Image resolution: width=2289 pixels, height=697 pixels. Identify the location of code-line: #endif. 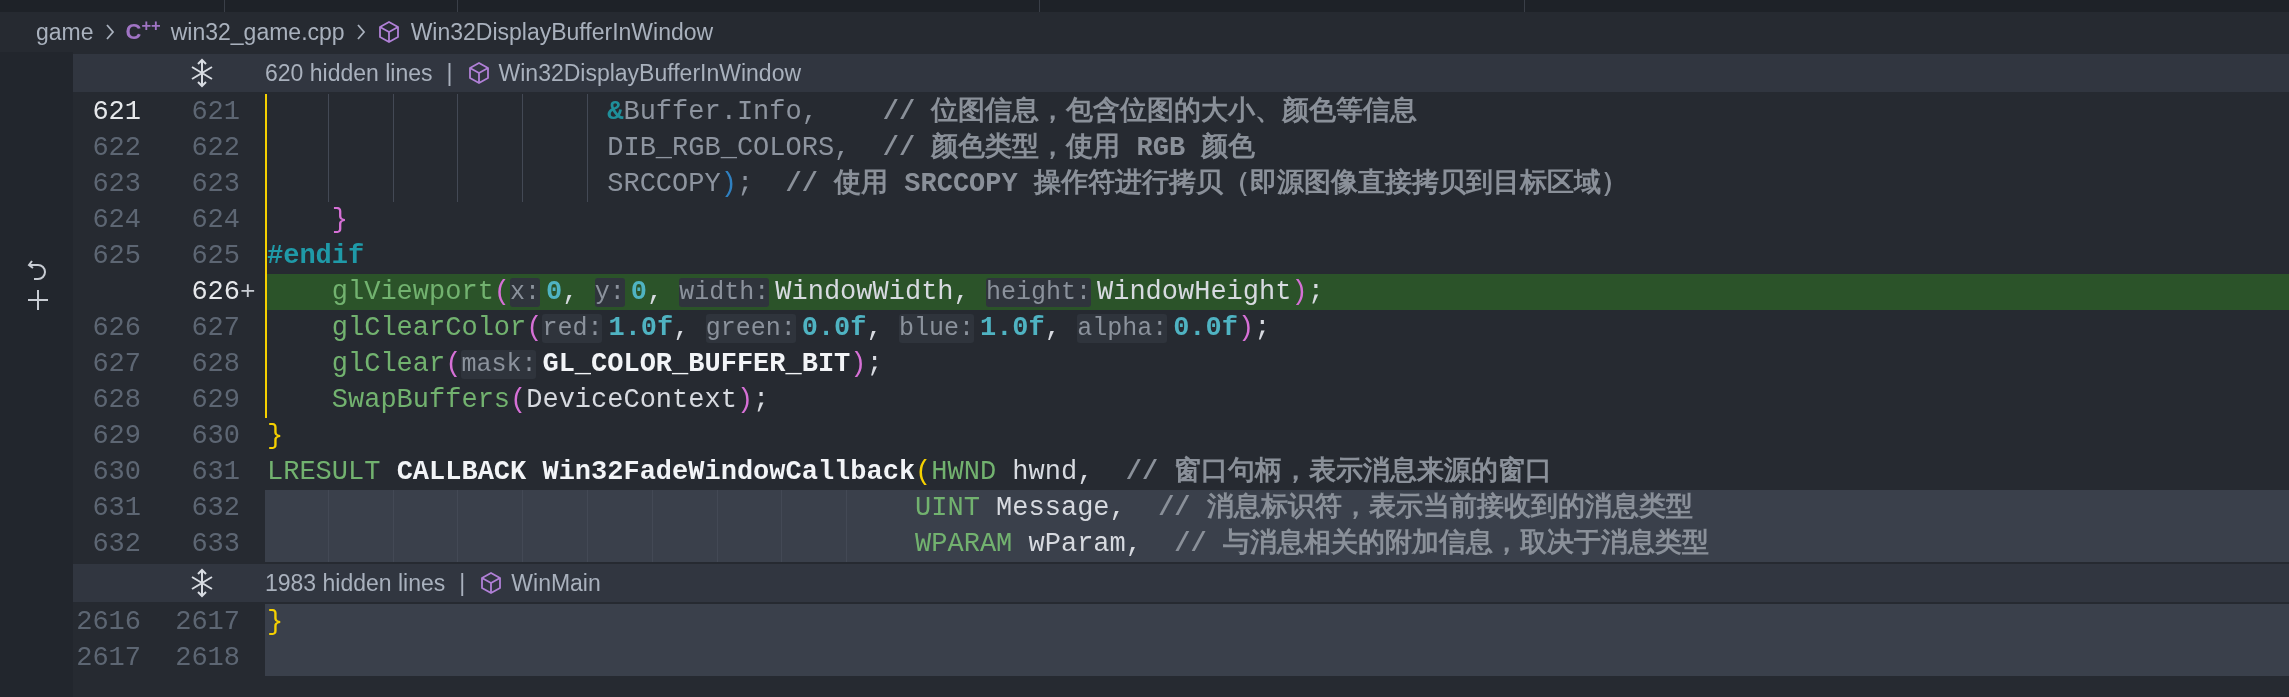
(316, 256).